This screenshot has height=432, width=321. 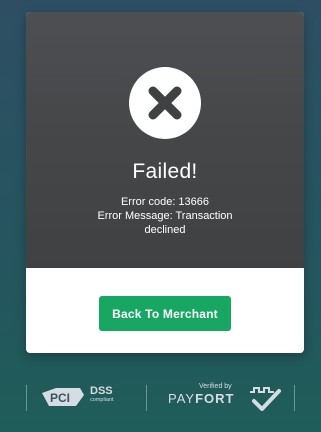 What do you see at coordinates (215, 398) in the screenshot?
I see `payfort-fort-text: FORT` at bounding box center [215, 398].